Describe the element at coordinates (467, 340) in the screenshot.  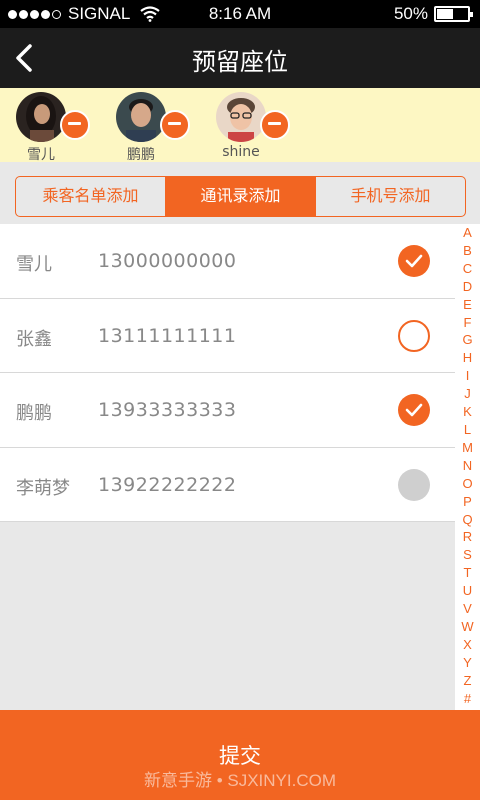
I see `index-letter: G` at that location.